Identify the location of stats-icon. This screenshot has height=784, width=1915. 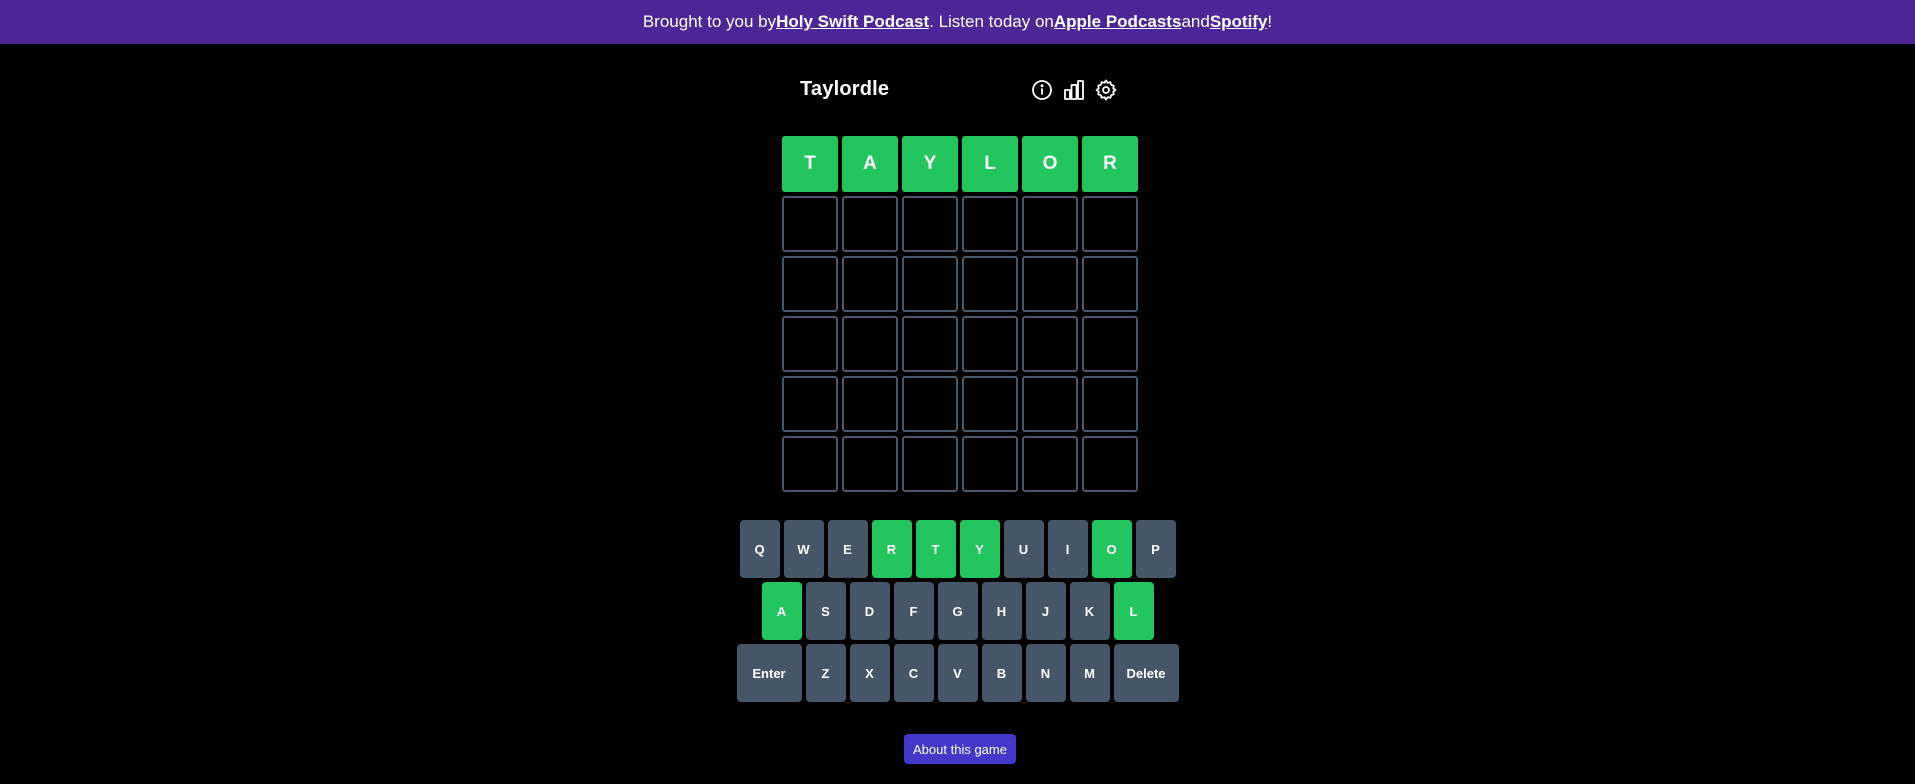
(1074, 90).